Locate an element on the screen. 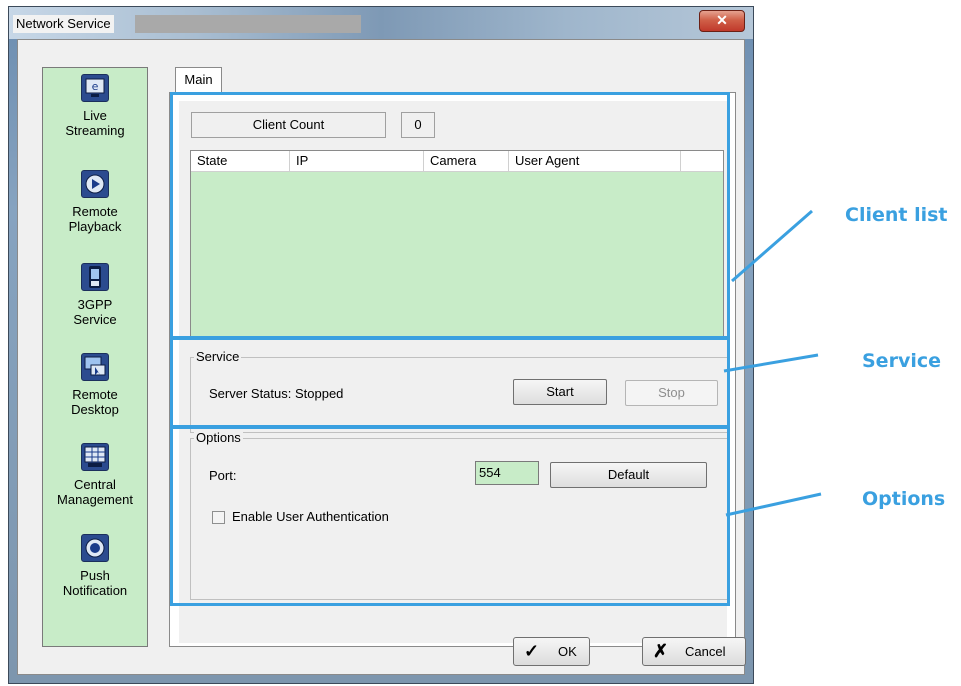 The height and width of the screenshot is (686, 961). client-list-annotation: Client list is located at coordinates (896, 215).